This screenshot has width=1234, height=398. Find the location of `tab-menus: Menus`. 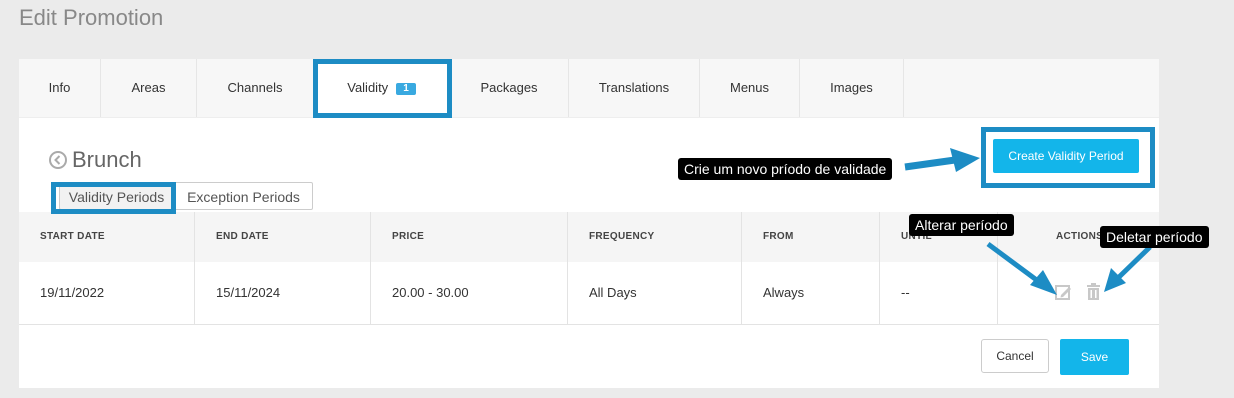

tab-menus: Menus is located at coordinates (750, 88).